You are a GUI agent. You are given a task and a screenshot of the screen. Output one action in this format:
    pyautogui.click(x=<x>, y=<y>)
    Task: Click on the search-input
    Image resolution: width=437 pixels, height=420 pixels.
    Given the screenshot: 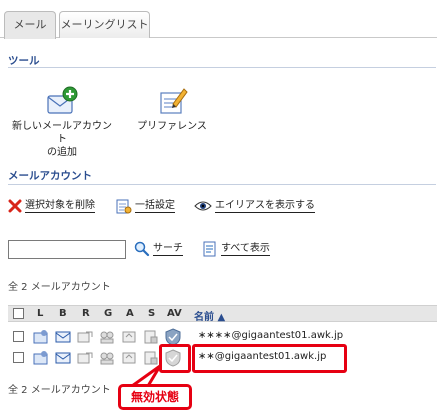 What is the action you would take?
    pyautogui.click(x=67, y=249)
    